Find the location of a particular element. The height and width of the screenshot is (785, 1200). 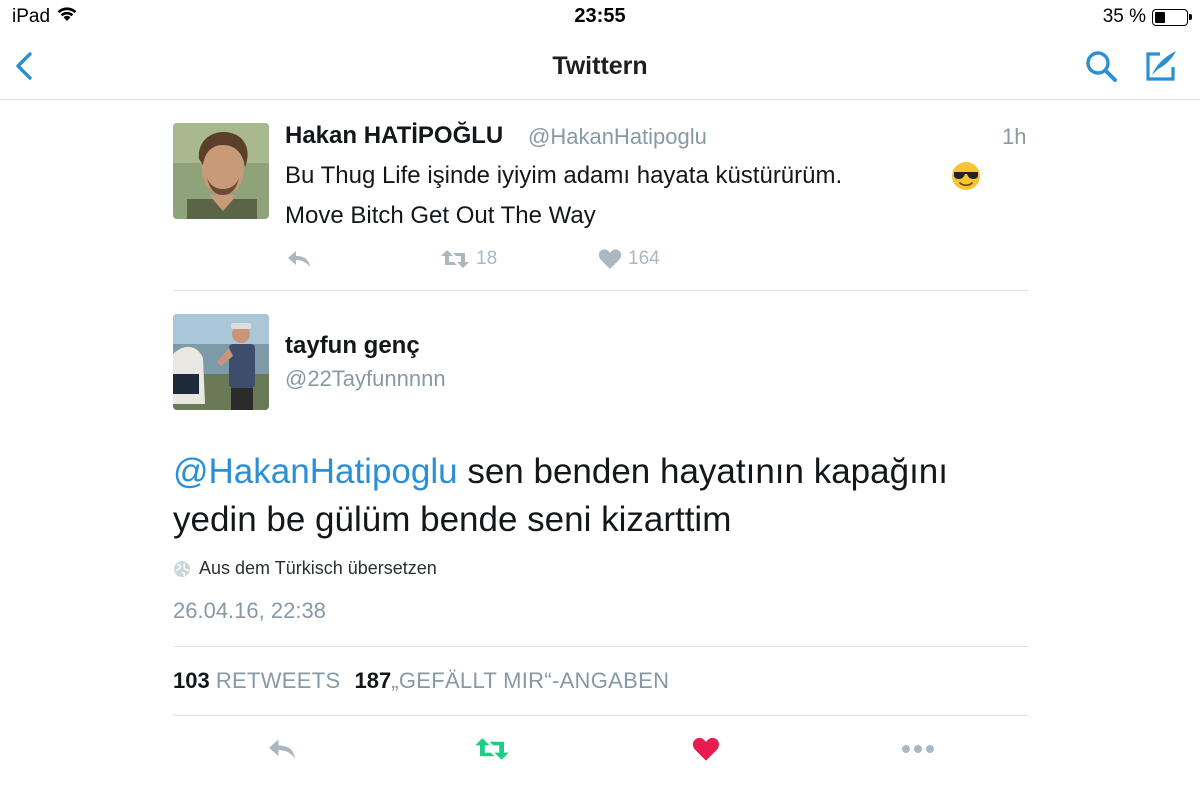

status-time: 23:55 is located at coordinates (600, 16).